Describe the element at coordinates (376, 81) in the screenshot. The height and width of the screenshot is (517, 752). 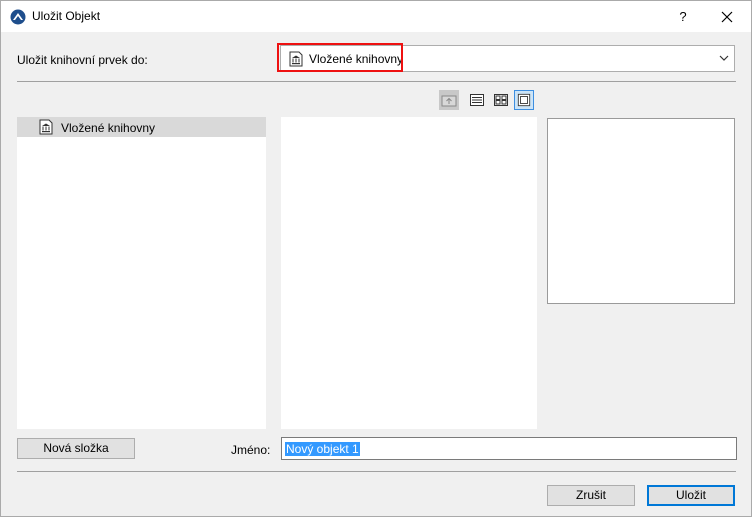
I see `top-divider` at that location.